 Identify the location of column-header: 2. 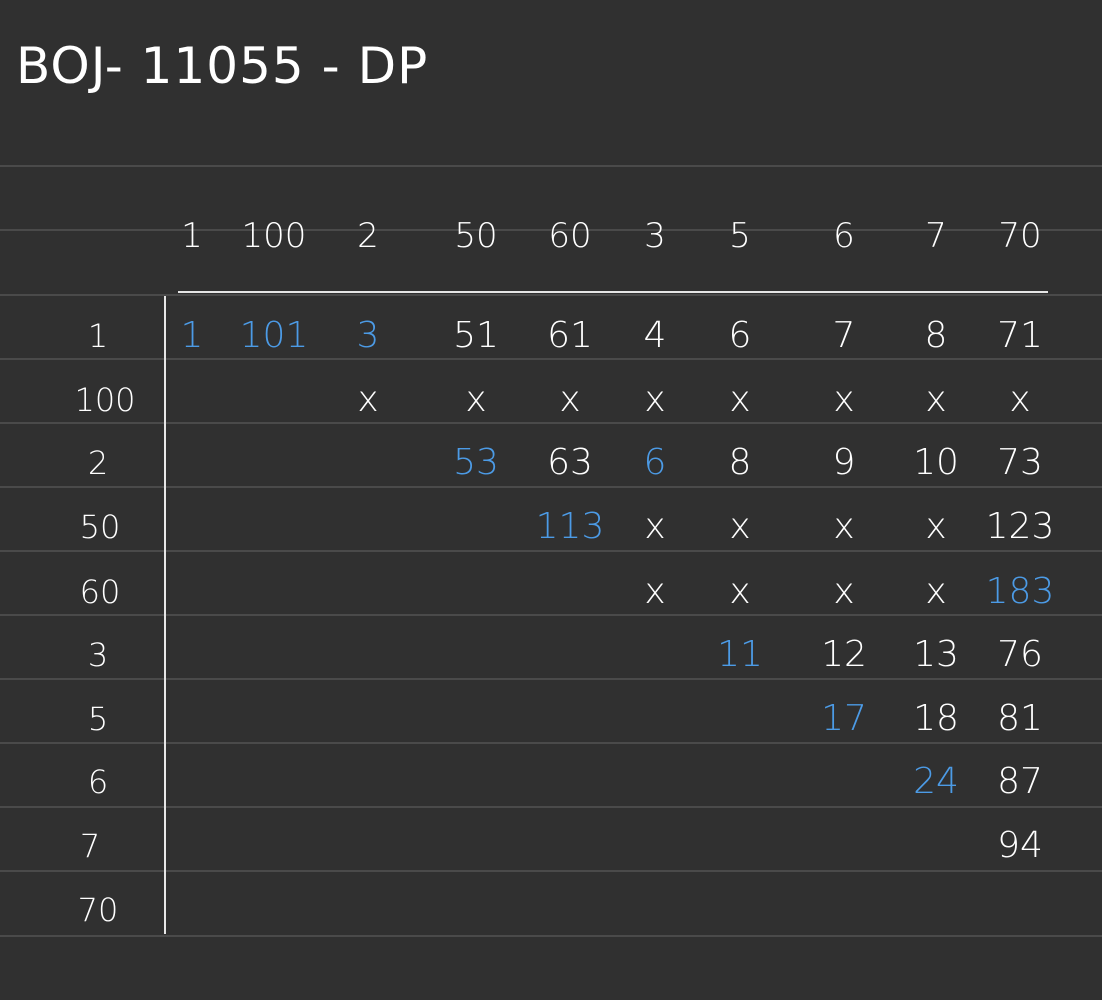
(368, 236).